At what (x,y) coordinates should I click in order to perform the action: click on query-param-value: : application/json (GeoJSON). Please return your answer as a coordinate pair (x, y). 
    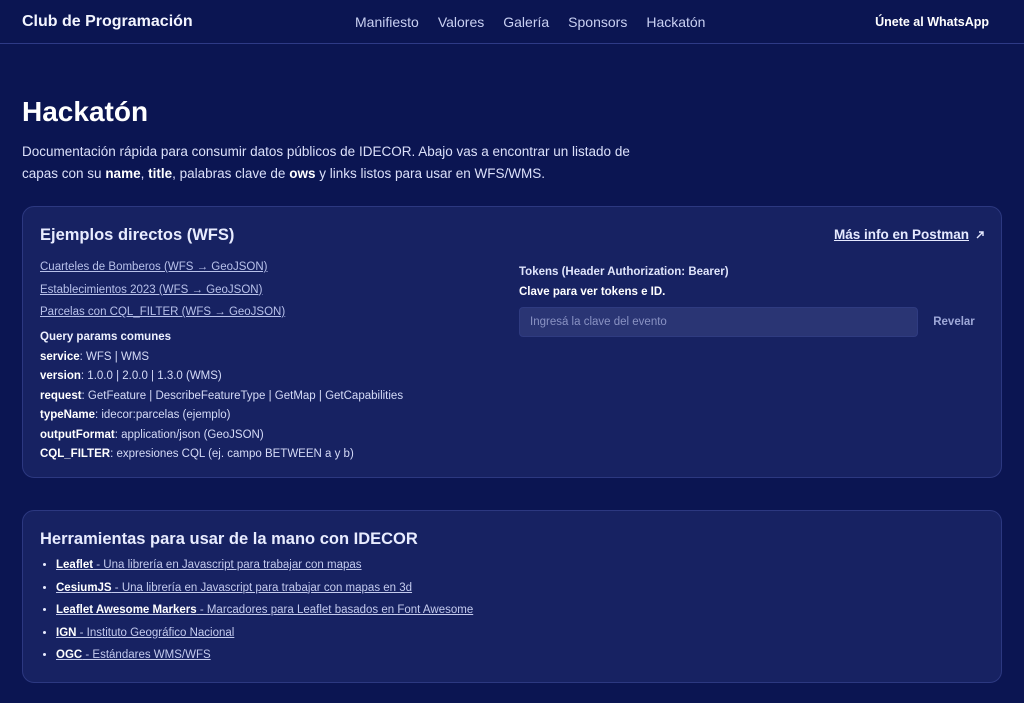
    Looking at the image, I should click on (189, 434).